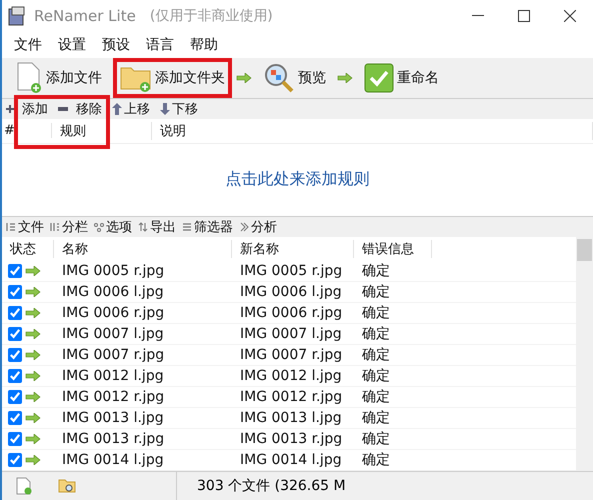 This screenshot has height=500, width=593. Describe the element at coordinates (524, 16) in the screenshot. I see `maximize-icon` at that location.